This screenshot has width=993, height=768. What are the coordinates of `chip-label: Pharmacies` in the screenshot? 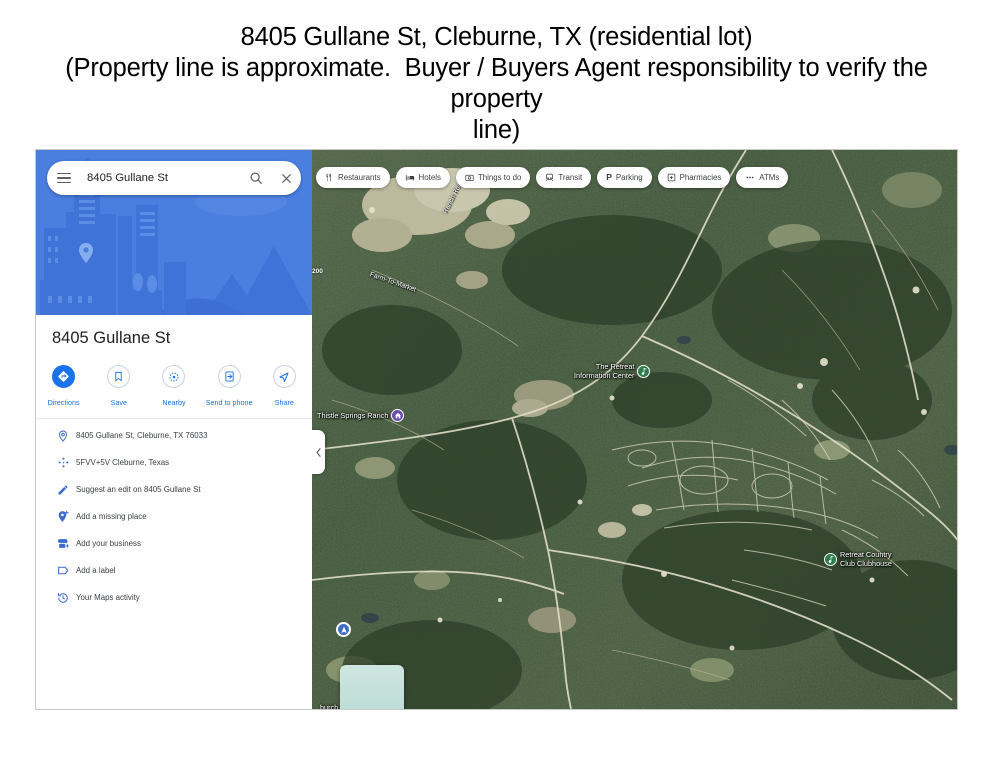 It's located at (700, 177).